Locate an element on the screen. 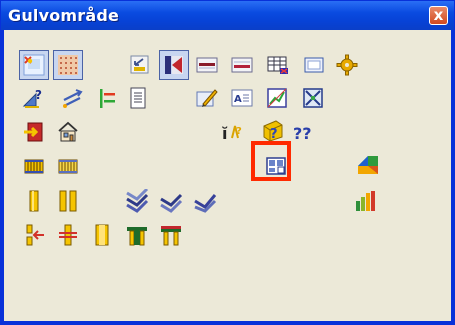  rail-button is located at coordinates (34, 166).